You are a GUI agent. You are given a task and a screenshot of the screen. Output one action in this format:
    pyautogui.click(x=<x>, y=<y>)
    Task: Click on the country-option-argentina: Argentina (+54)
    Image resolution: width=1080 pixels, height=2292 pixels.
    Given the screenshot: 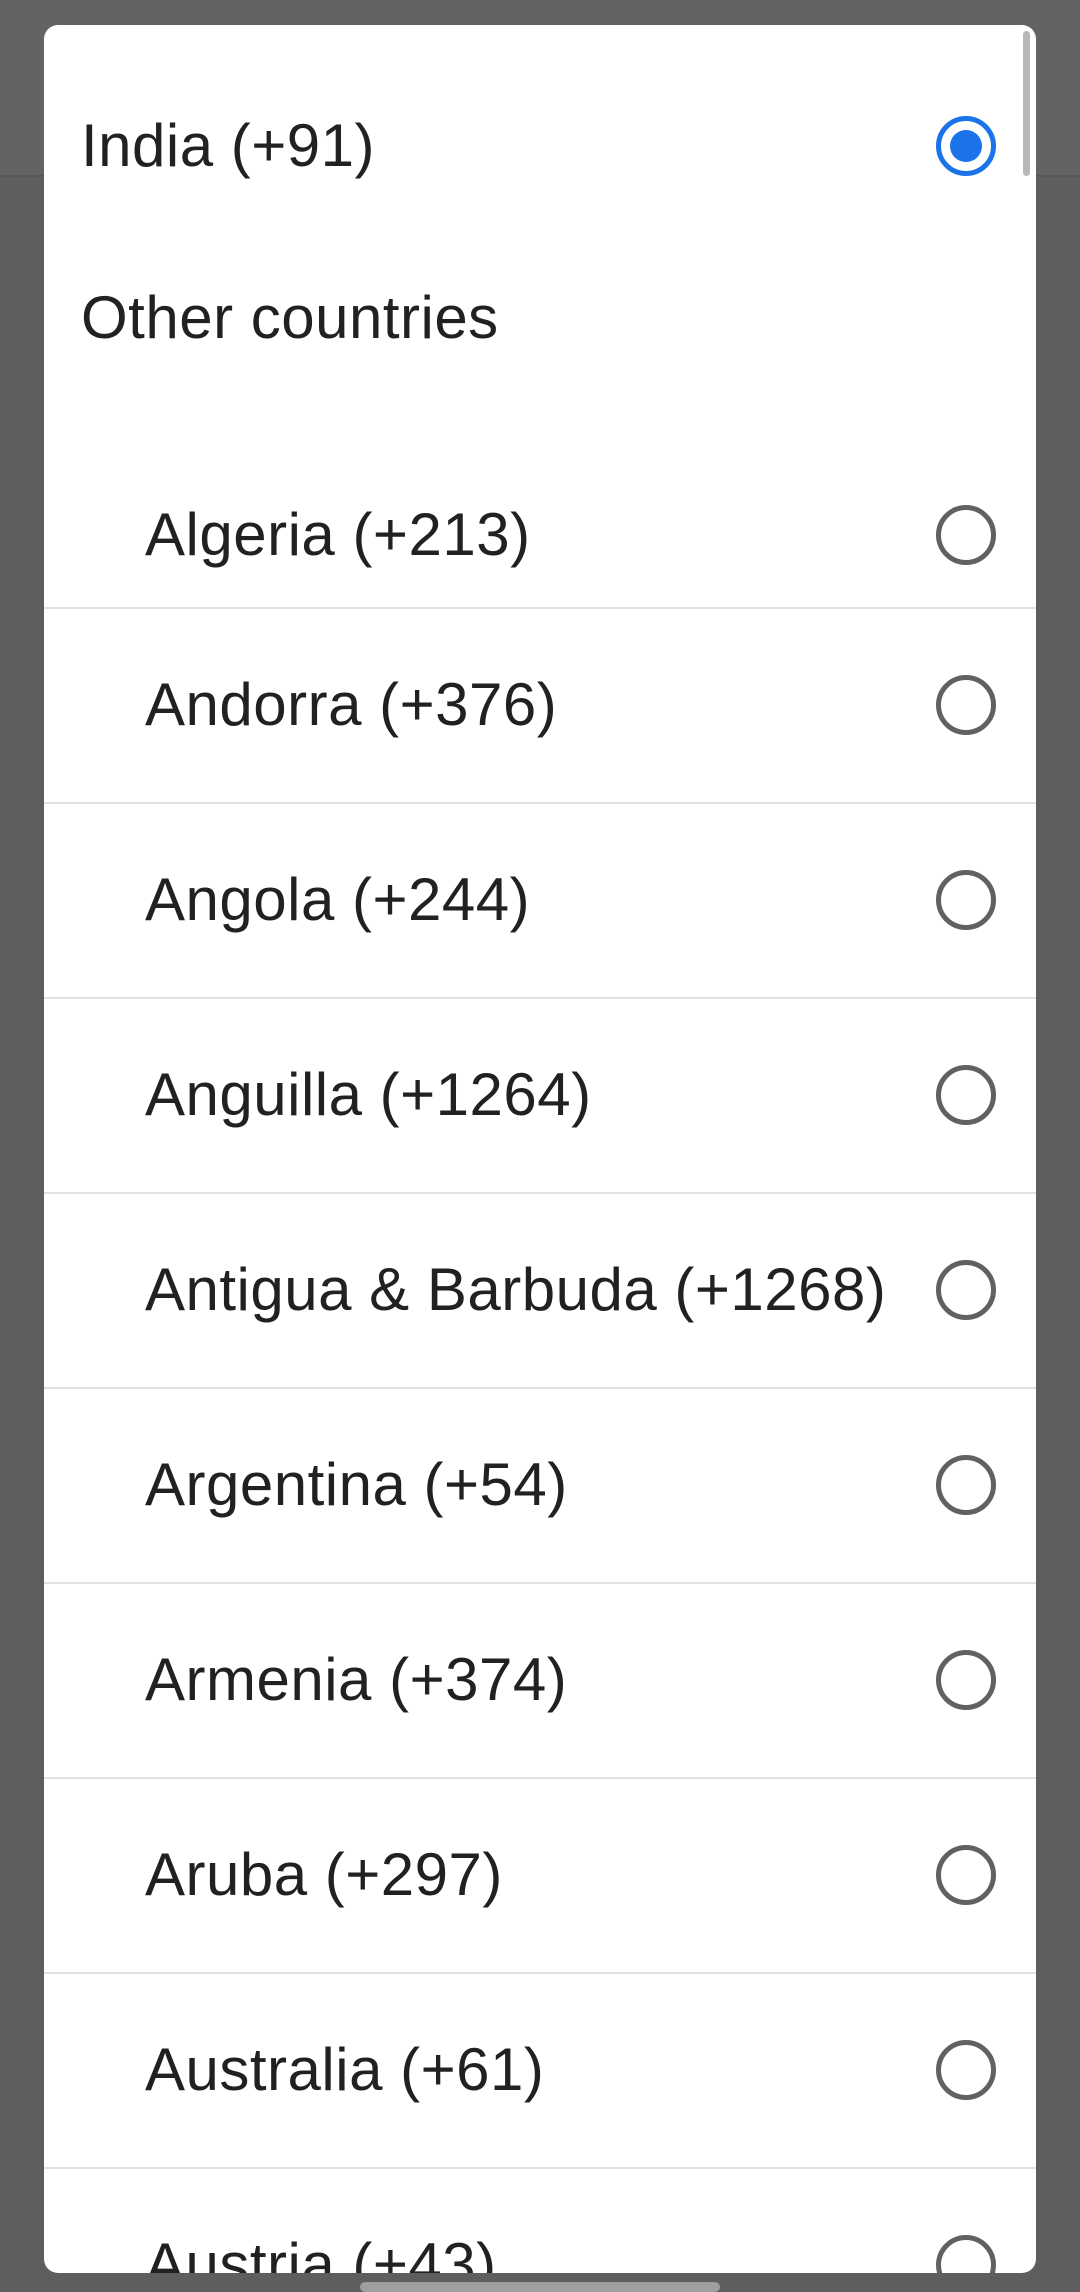 What is the action you would take?
    pyautogui.click(x=540, y=1484)
    